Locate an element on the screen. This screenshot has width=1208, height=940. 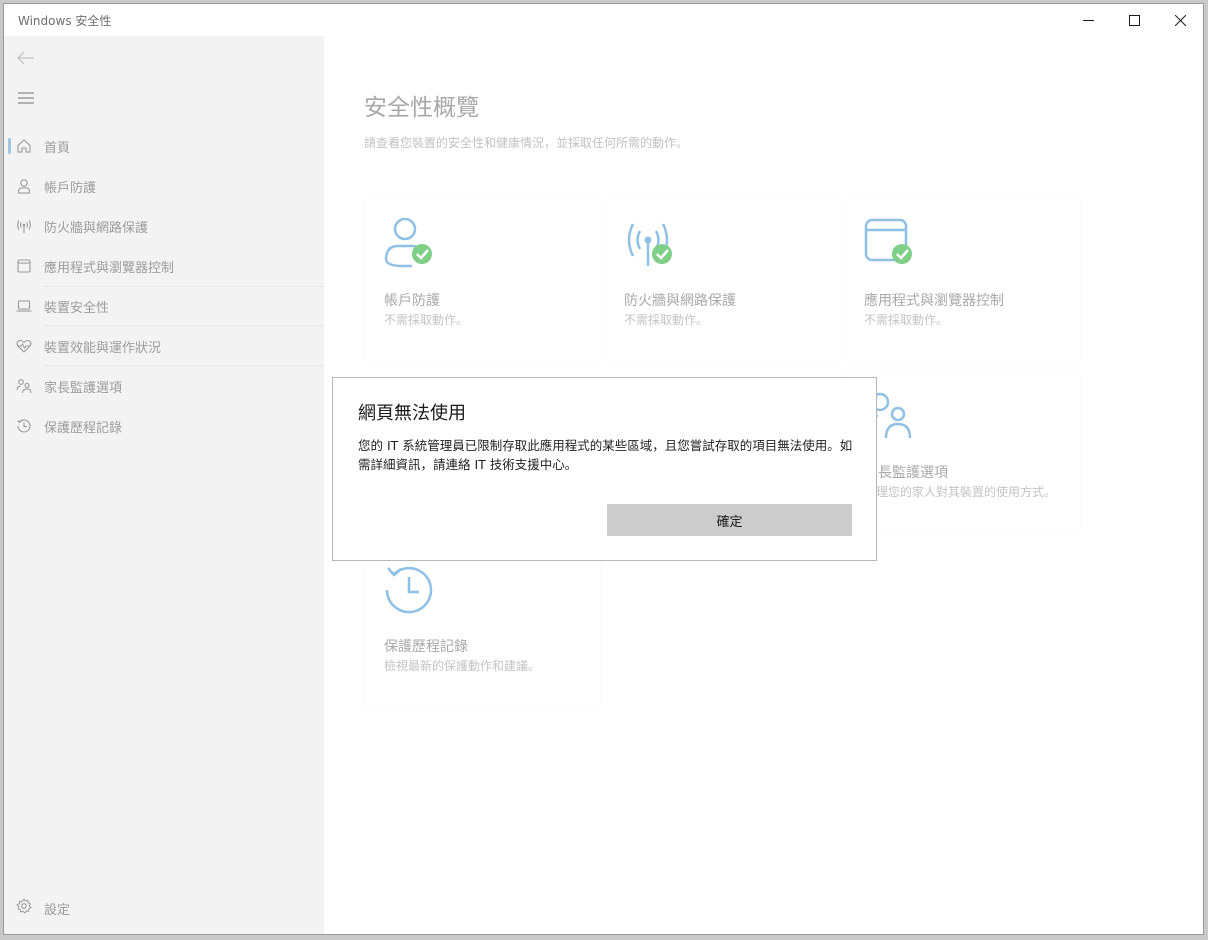
person-icon is located at coordinates (24, 186).